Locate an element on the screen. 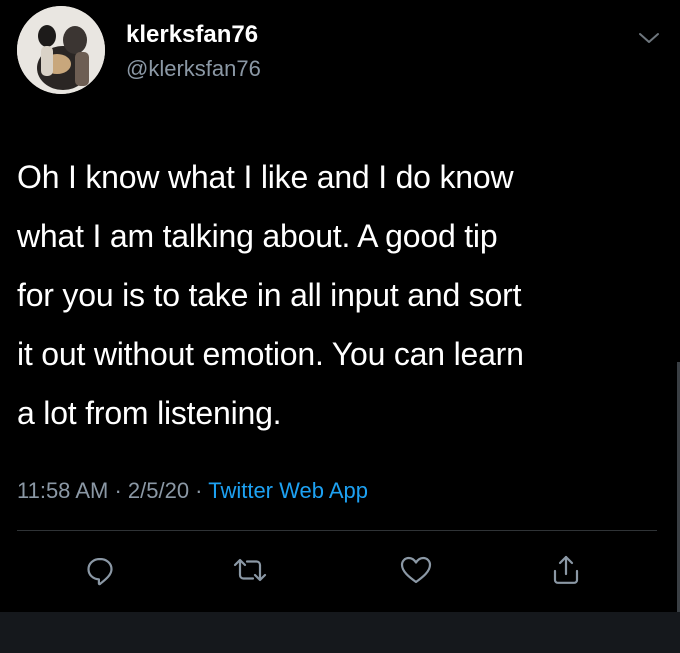 Image resolution: width=680 pixels, height=653 pixels. retweet-icon is located at coordinates (250, 570).